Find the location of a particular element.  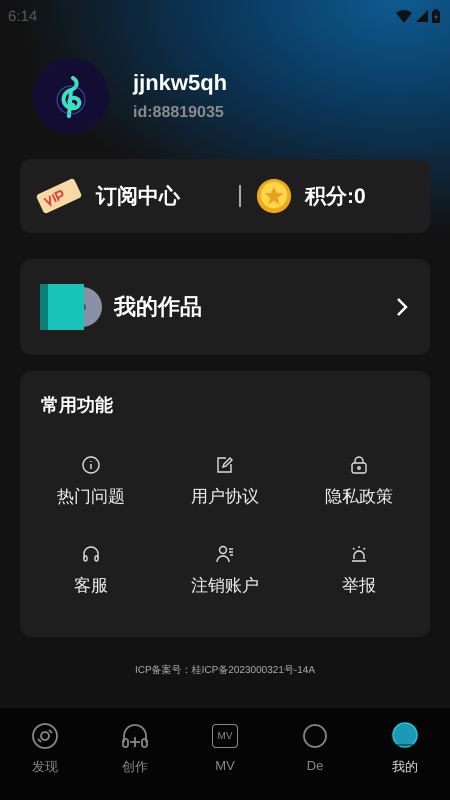

my-works-row: 我的作品 is located at coordinates (225, 307).